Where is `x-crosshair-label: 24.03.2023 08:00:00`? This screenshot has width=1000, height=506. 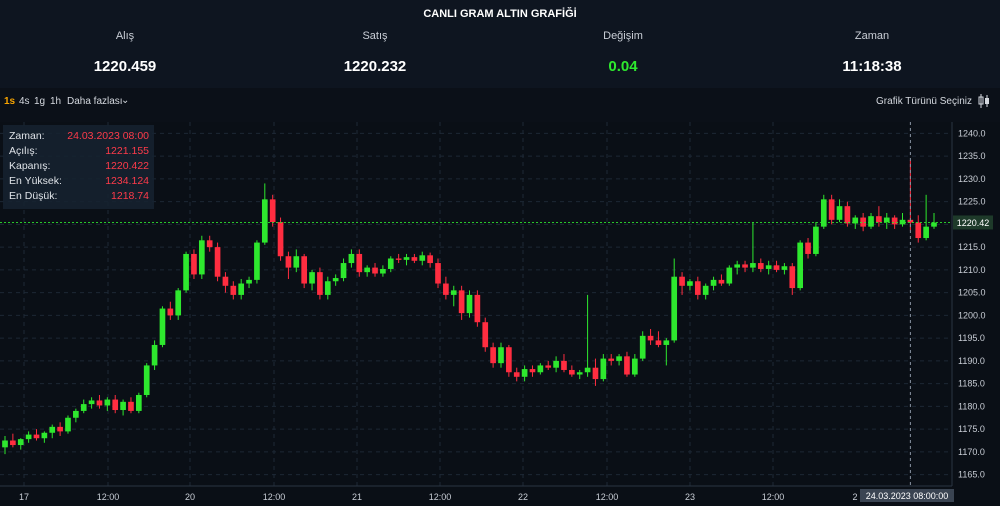
x-crosshair-label: 24.03.2023 08:00:00 is located at coordinates (907, 496).